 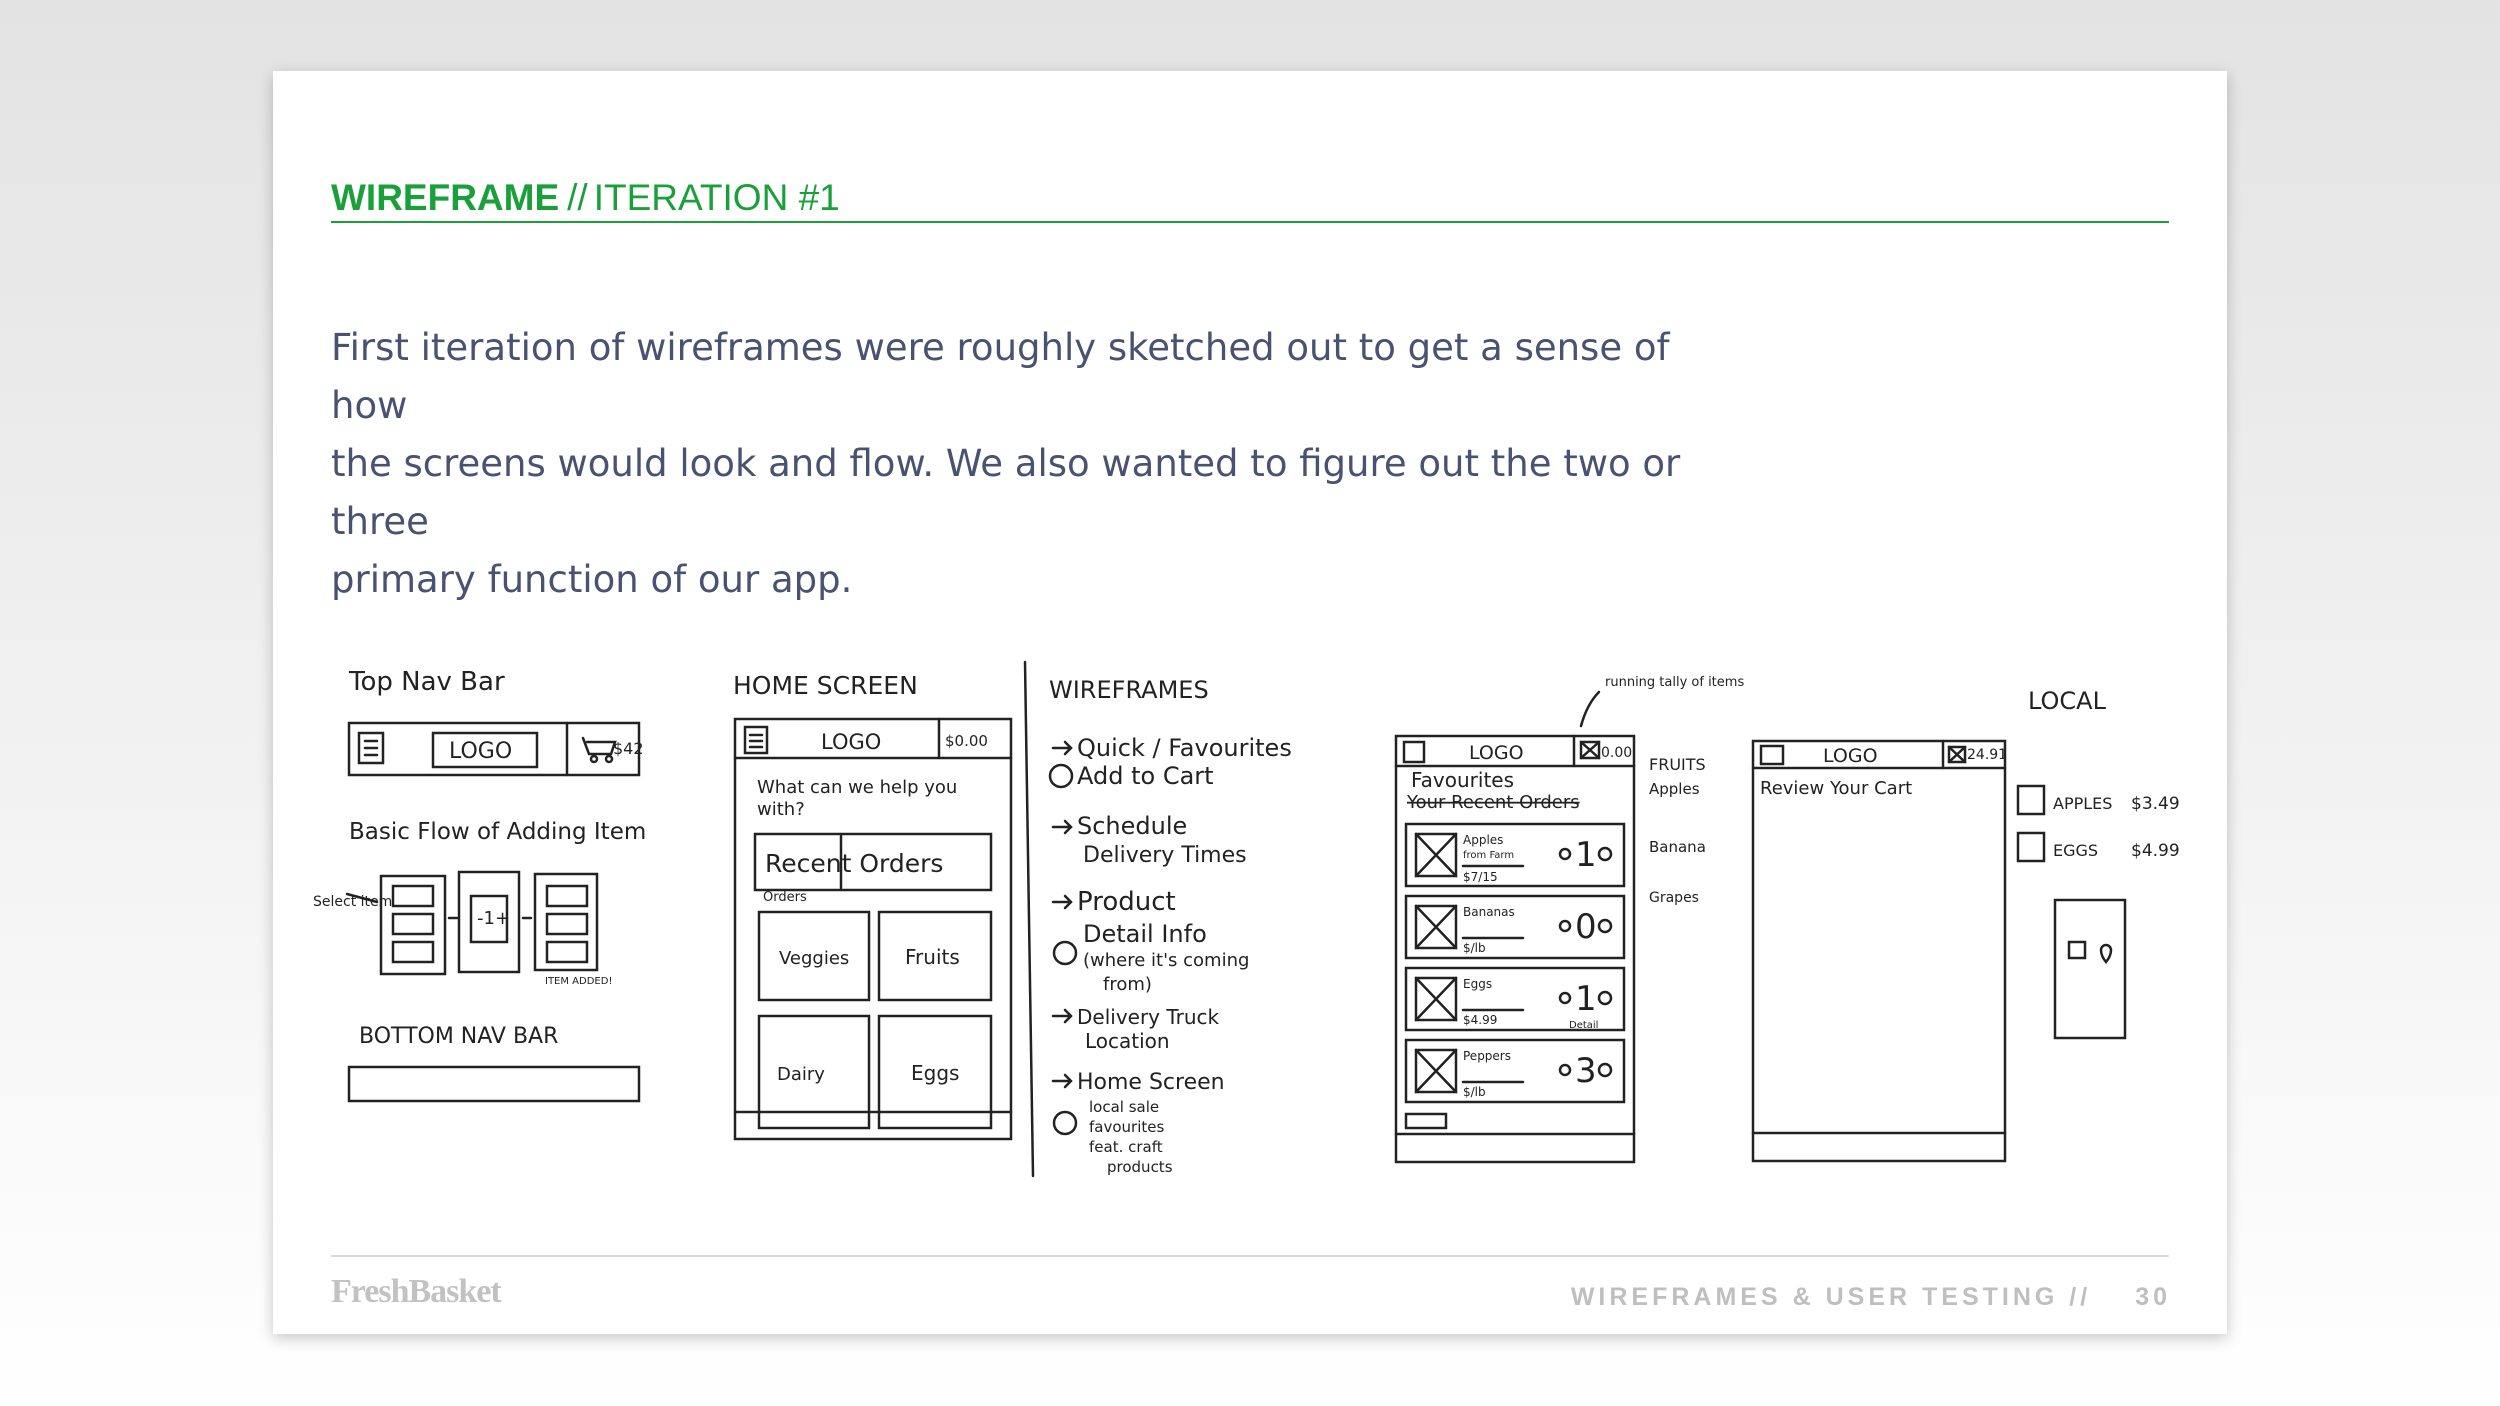 I want to click on sketch1-stepper: -1+, so click(x=493, y=918).